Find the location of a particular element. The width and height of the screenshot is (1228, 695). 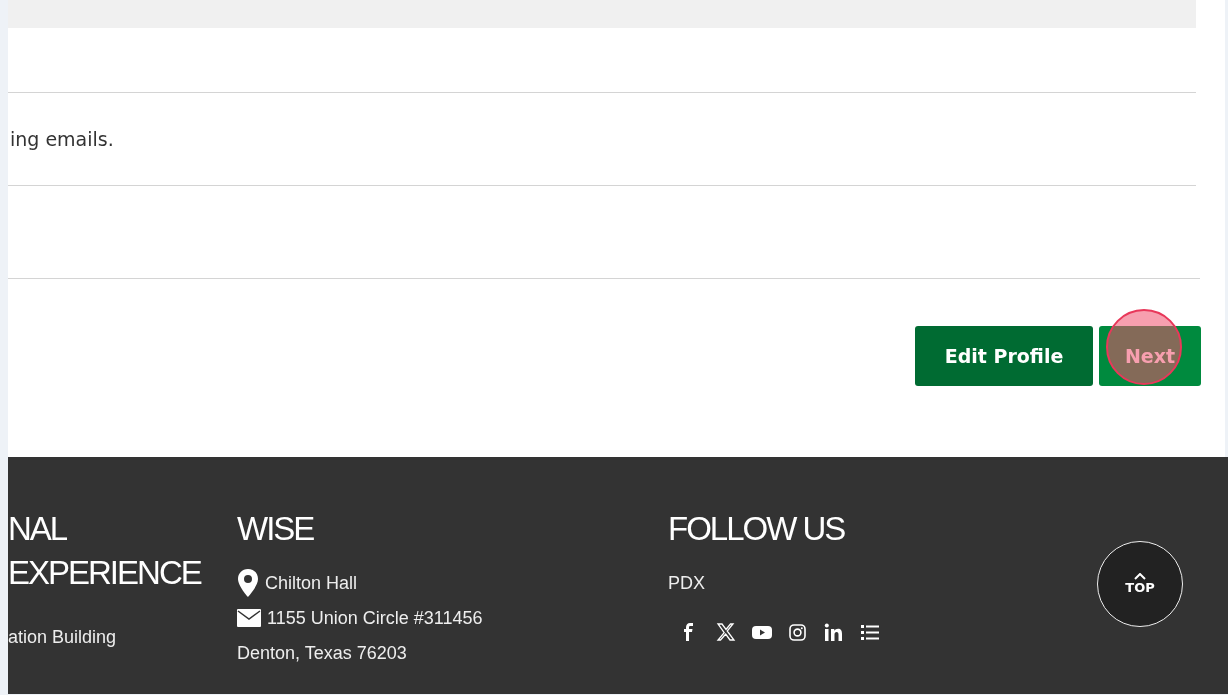

footer-heading: WISE is located at coordinates (276, 529).